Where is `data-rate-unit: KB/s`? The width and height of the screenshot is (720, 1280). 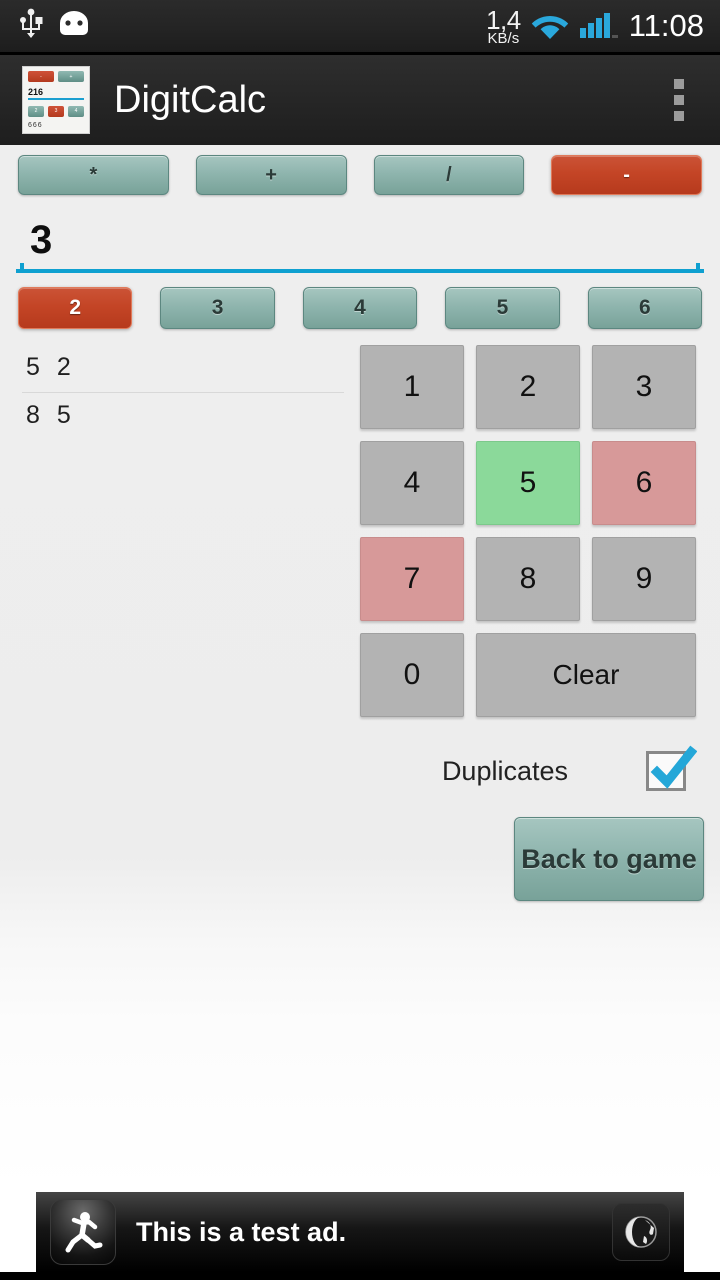
data-rate-unit: KB/s is located at coordinates (503, 38).